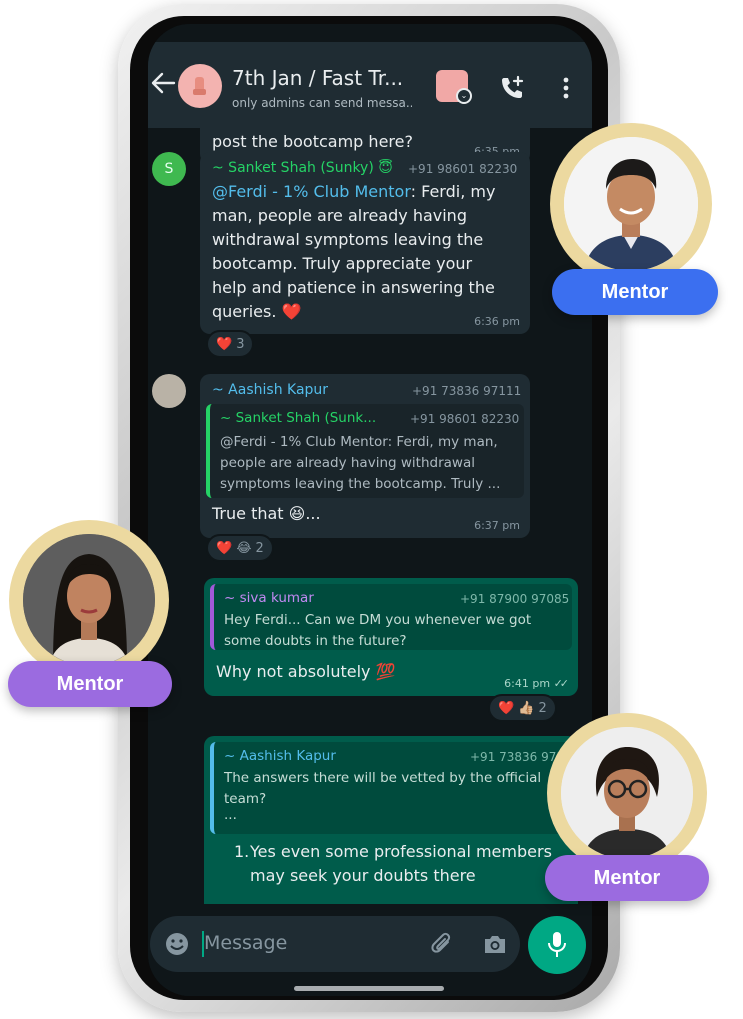 The image size is (743, 1019). What do you see at coordinates (512, 88) in the screenshot?
I see `add-call-icon` at bounding box center [512, 88].